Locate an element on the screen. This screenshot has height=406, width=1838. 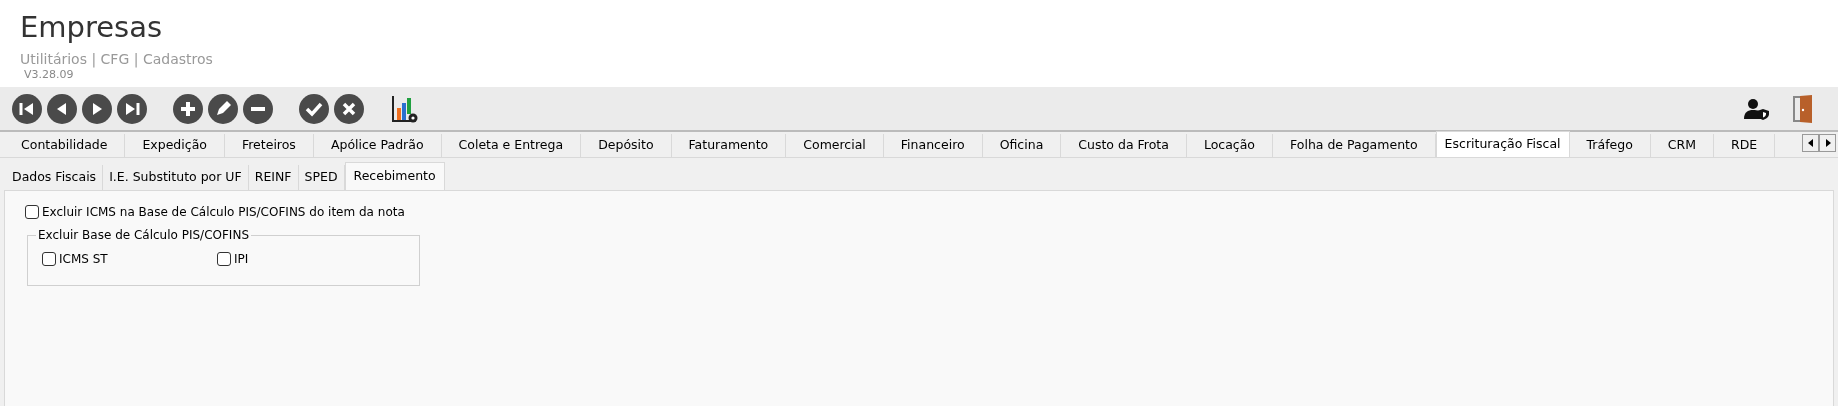
version-label: V3.28.09 is located at coordinates (49, 75).